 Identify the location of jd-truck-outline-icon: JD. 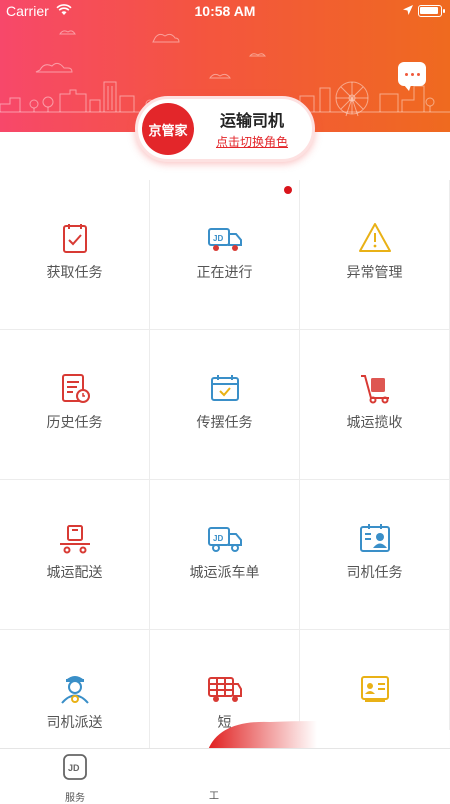
(225, 539).